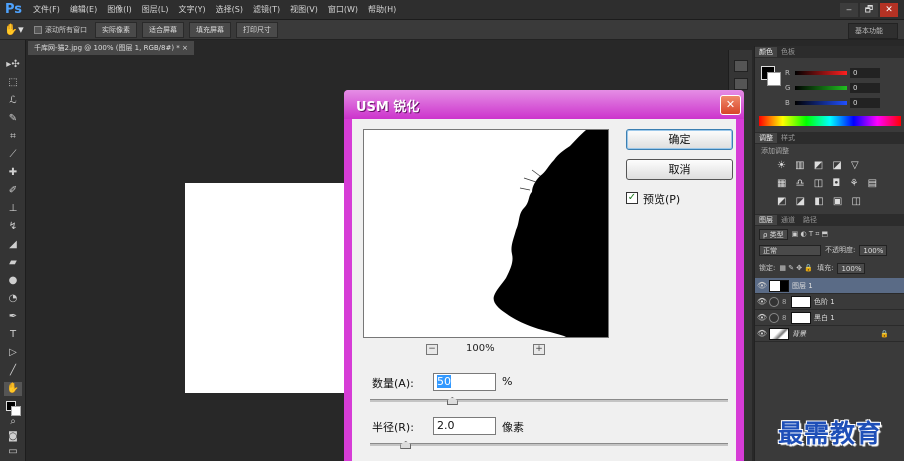 The height and width of the screenshot is (461, 904). What do you see at coordinates (486, 233) in the screenshot?
I see `filter-preview` at bounding box center [486, 233].